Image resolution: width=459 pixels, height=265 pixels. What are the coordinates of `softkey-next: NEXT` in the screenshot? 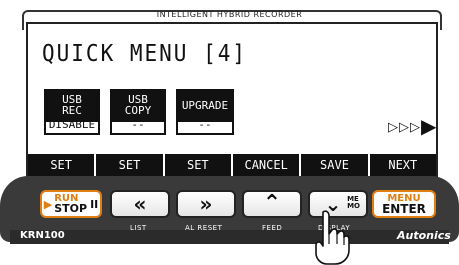 It's located at (403, 165).